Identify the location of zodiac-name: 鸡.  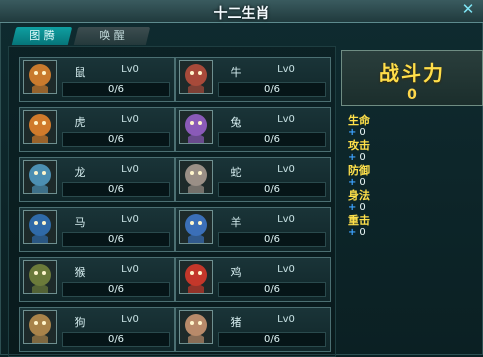
(236, 272).